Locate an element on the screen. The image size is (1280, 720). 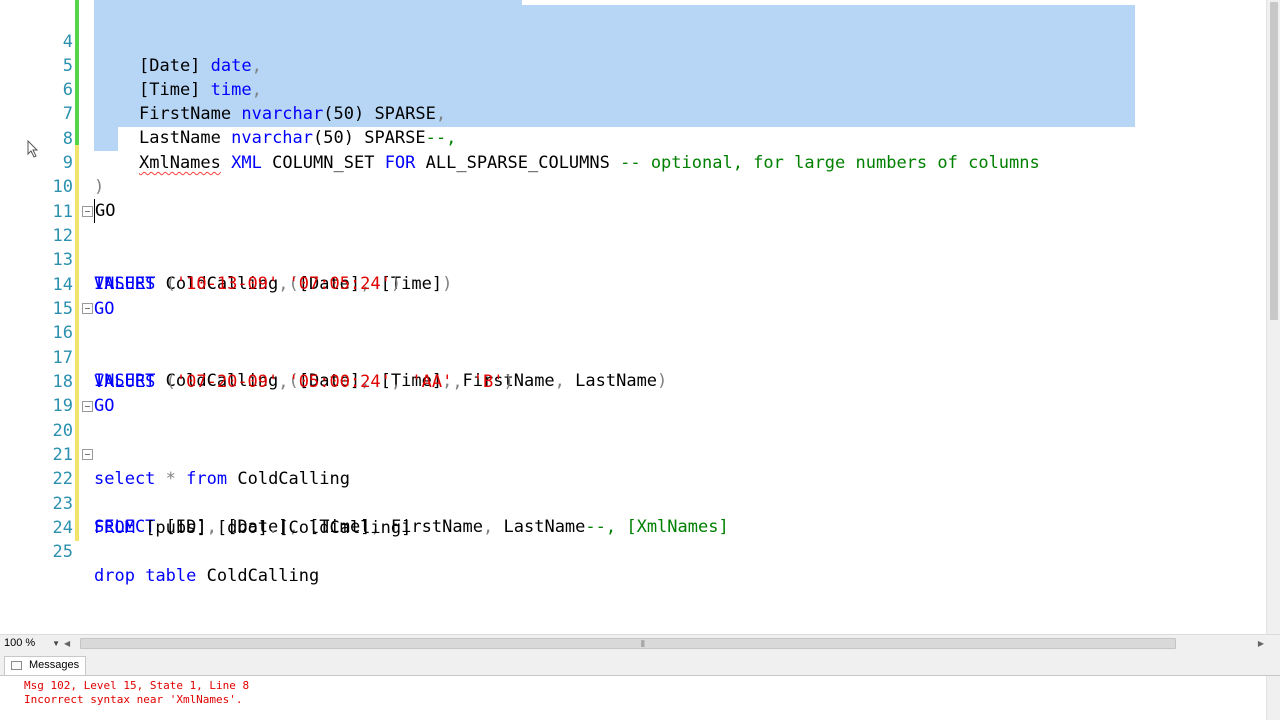
code-line: 7 LastName nvarchar(50) SPARSE--, is located at coordinates (228, 113).